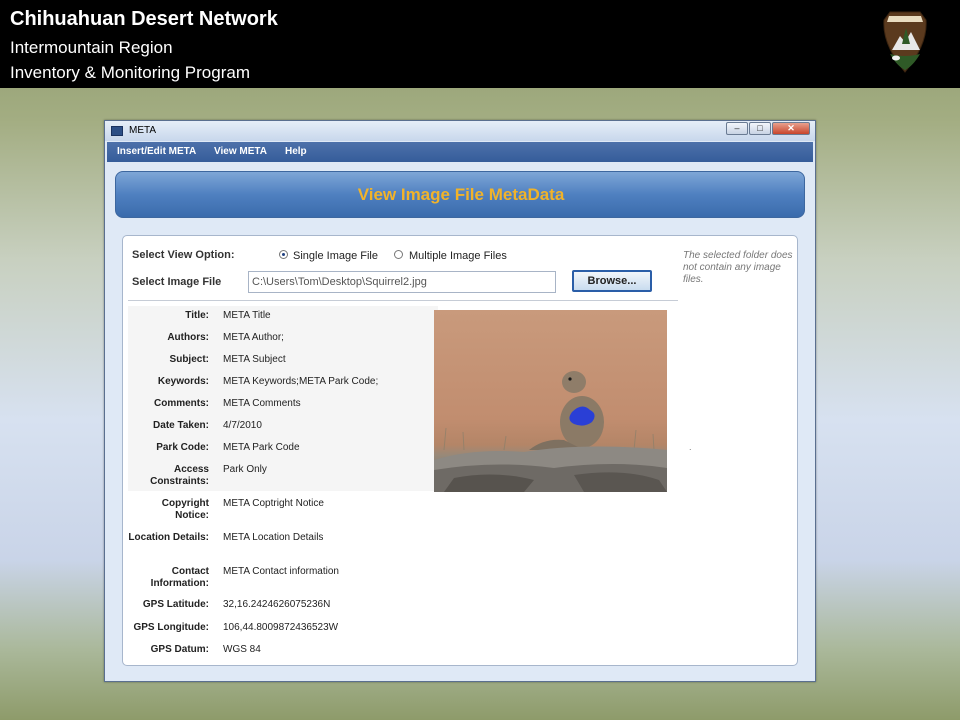  What do you see at coordinates (398, 254) in the screenshot?
I see `multiple-images-radio` at bounding box center [398, 254].